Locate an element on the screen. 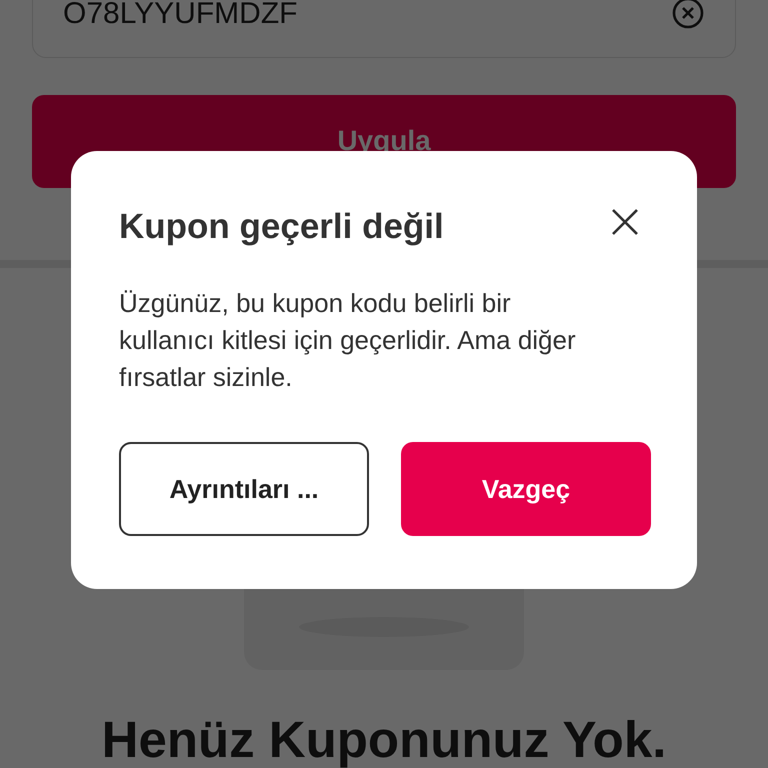 This screenshot has height=768, width=768. clear-icon is located at coordinates (688, 15).